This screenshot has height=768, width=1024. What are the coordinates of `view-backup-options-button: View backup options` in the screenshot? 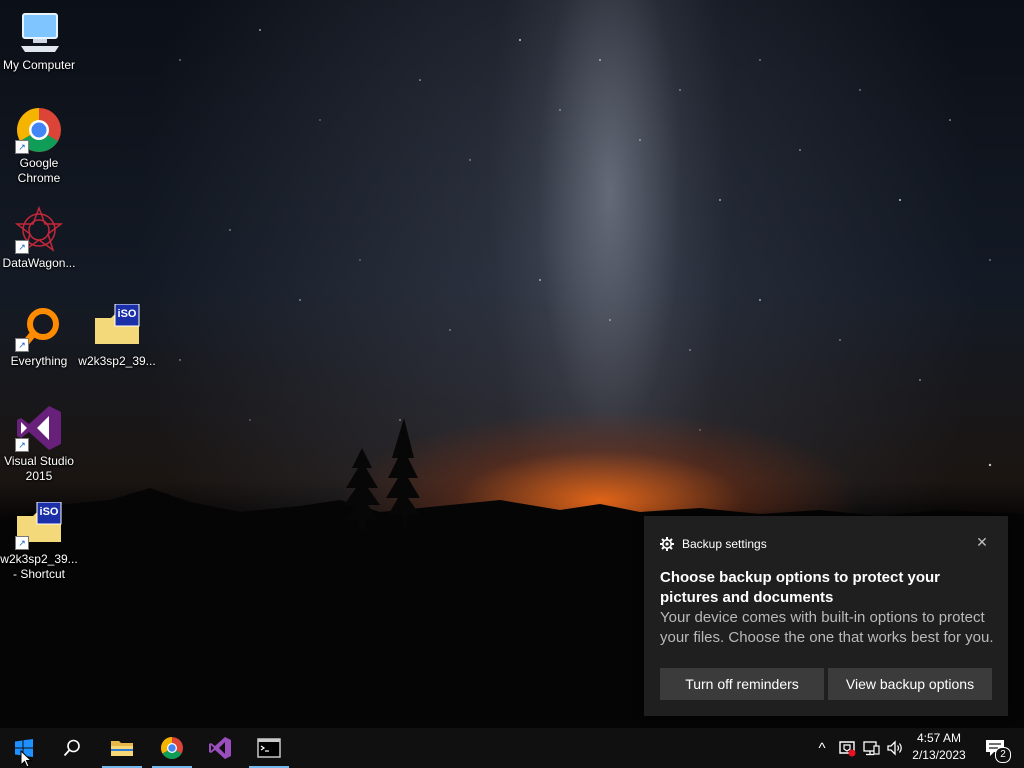 It's located at (910, 684).